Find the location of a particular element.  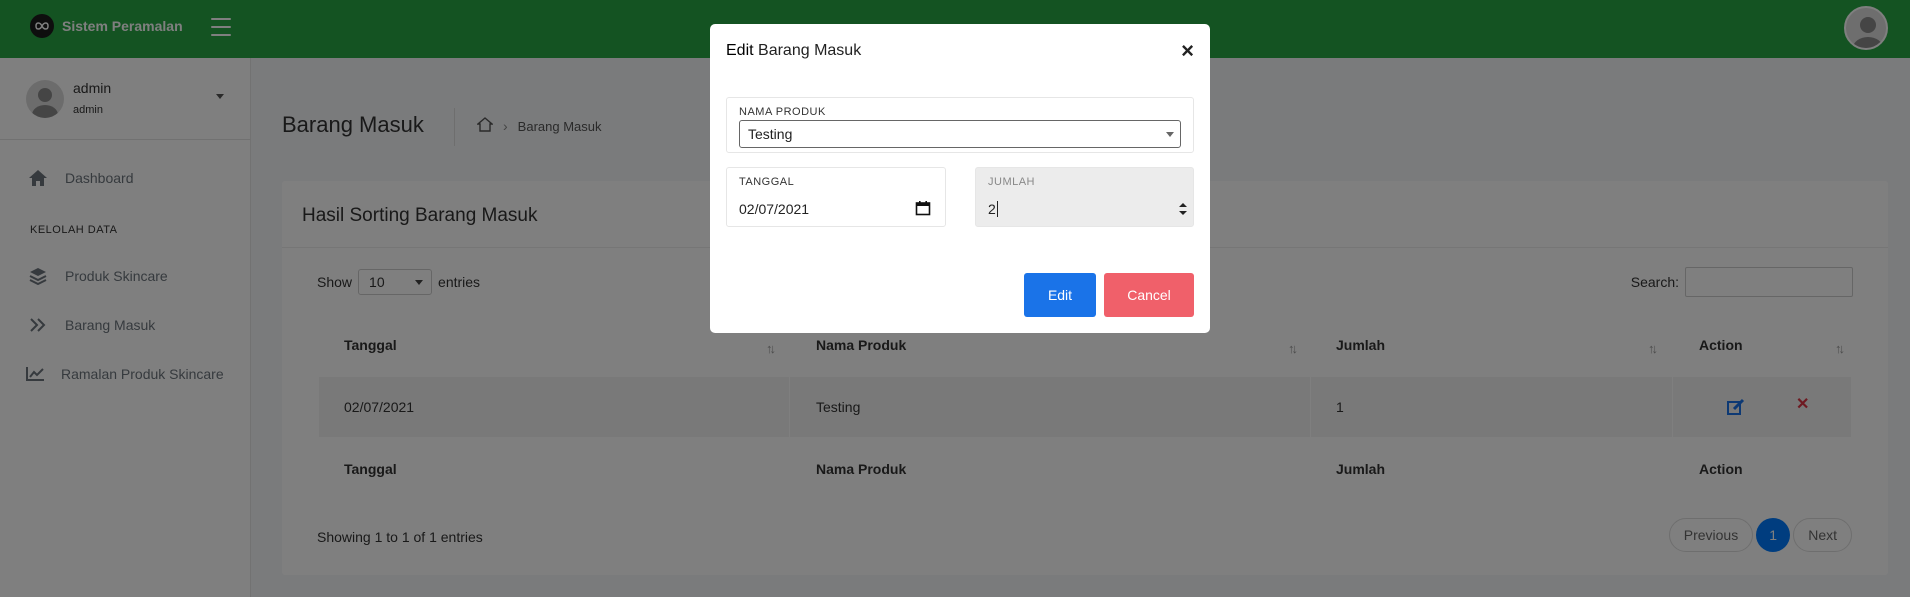

number-spinner-icon is located at coordinates (1183, 209).